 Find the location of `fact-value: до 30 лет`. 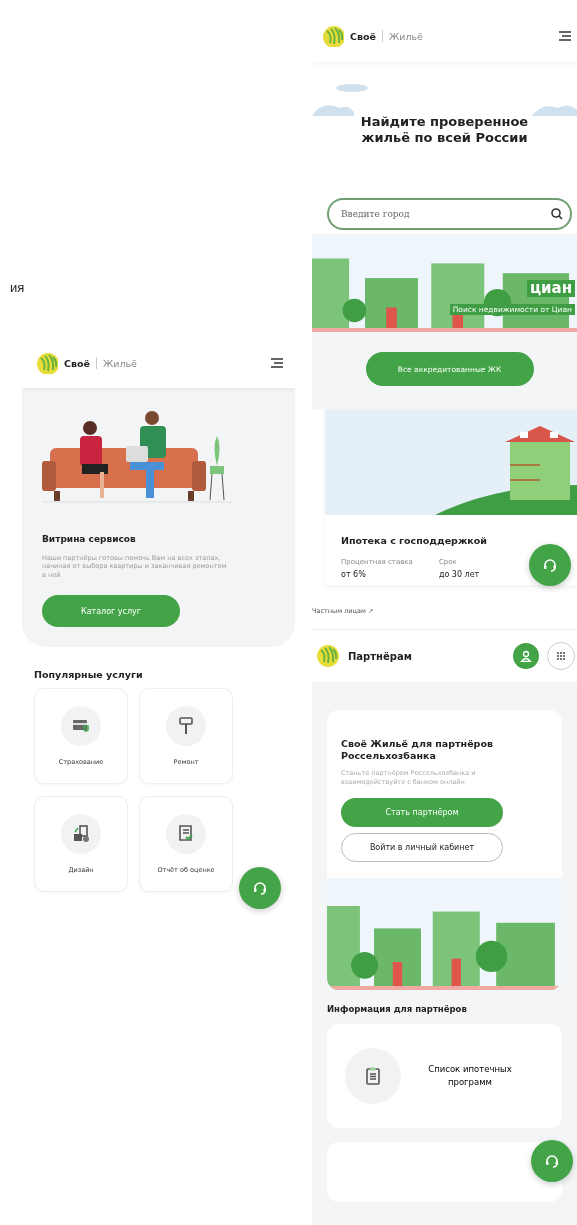

fact-value: до 30 лет is located at coordinates (459, 574).